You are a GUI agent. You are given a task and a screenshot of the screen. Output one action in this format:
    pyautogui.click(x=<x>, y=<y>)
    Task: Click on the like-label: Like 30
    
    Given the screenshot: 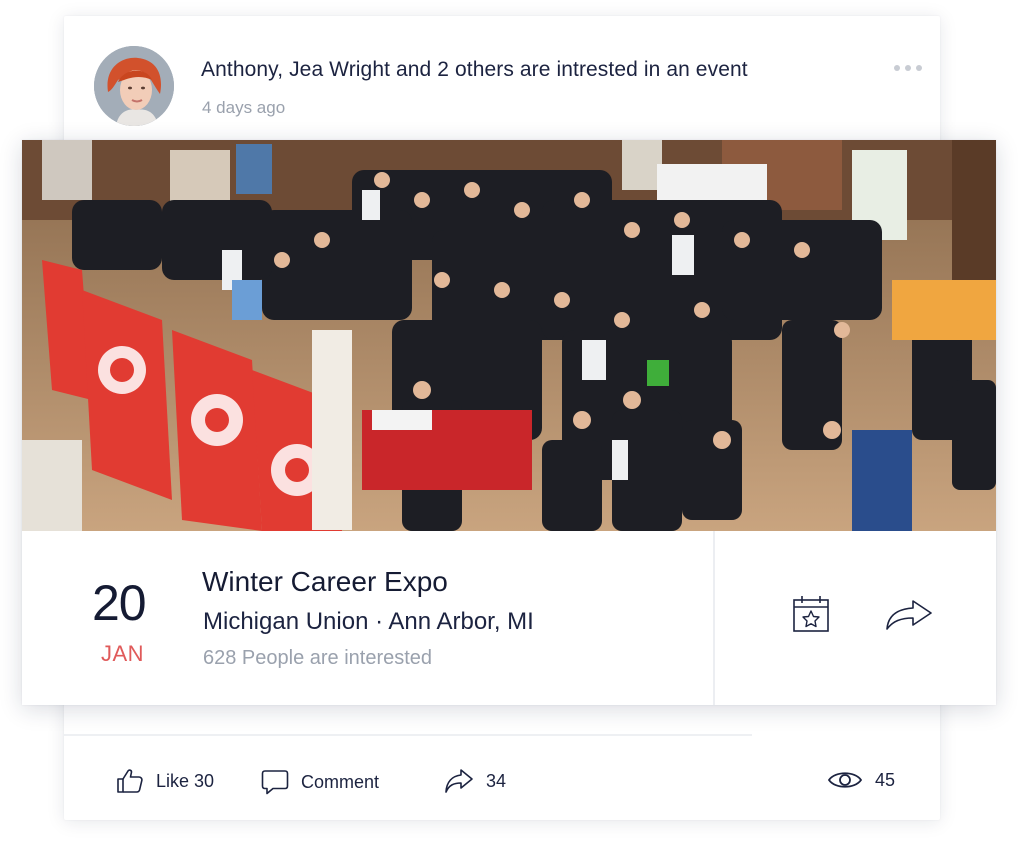 What is the action you would take?
    pyautogui.click(x=185, y=780)
    